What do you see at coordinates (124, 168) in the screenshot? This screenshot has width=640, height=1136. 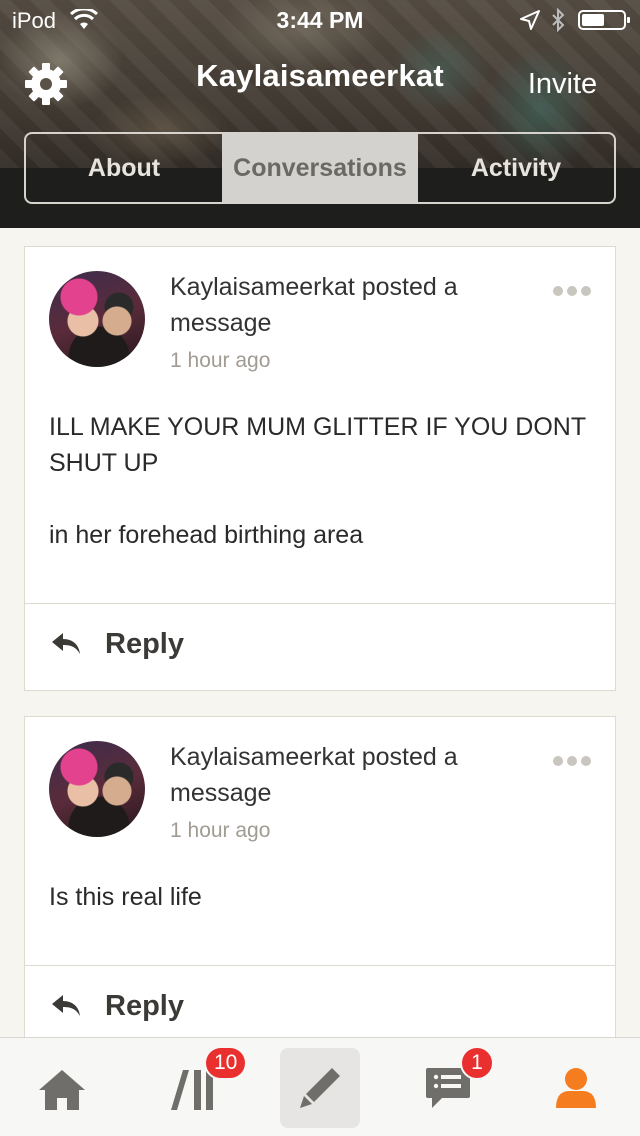 I see `tab-about: About` at bounding box center [124, 168].